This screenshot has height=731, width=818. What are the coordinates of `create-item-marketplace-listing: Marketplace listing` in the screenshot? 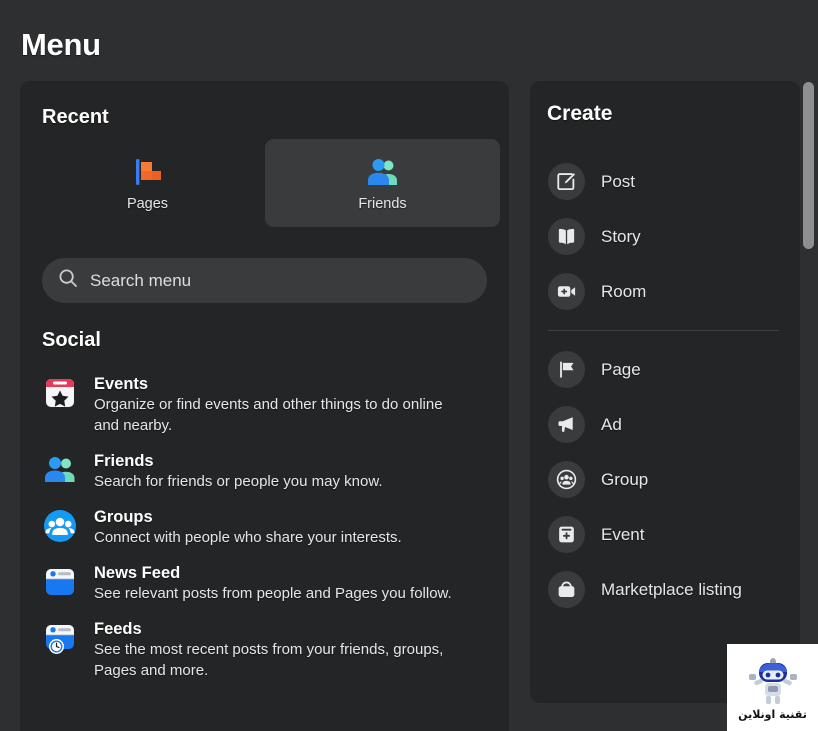 It's located at (665, 589).